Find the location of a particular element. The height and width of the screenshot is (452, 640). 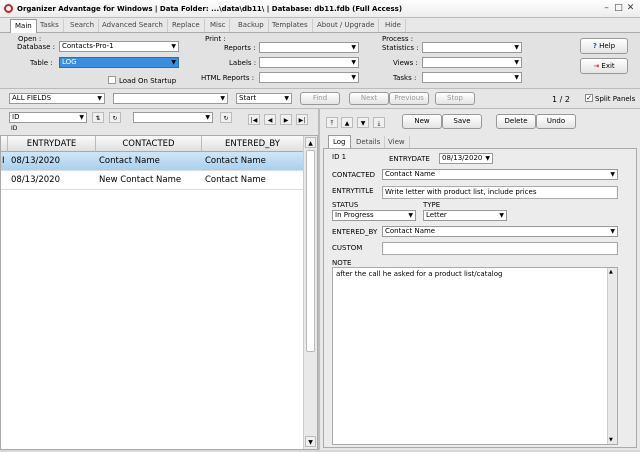

custom-field is located at coordinates (500, 248).